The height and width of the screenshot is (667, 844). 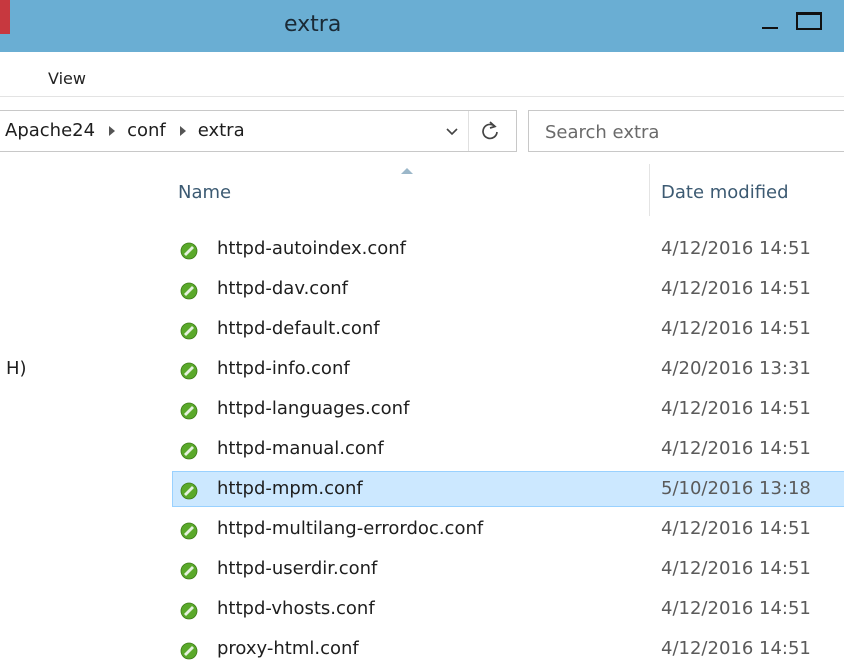 I want to click on file-name: httpd-vhosts.conf, so click(x=296, y=608).